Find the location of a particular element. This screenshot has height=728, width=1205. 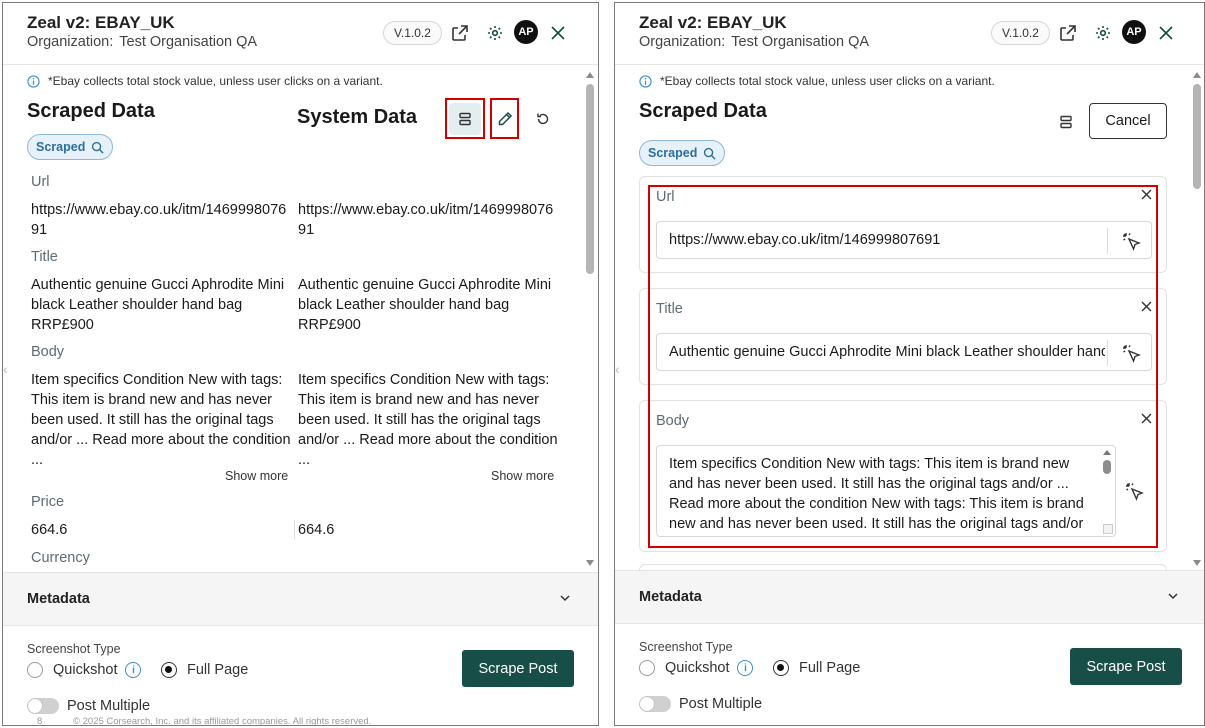

url-label: Url is located at coordinates (40, 182).